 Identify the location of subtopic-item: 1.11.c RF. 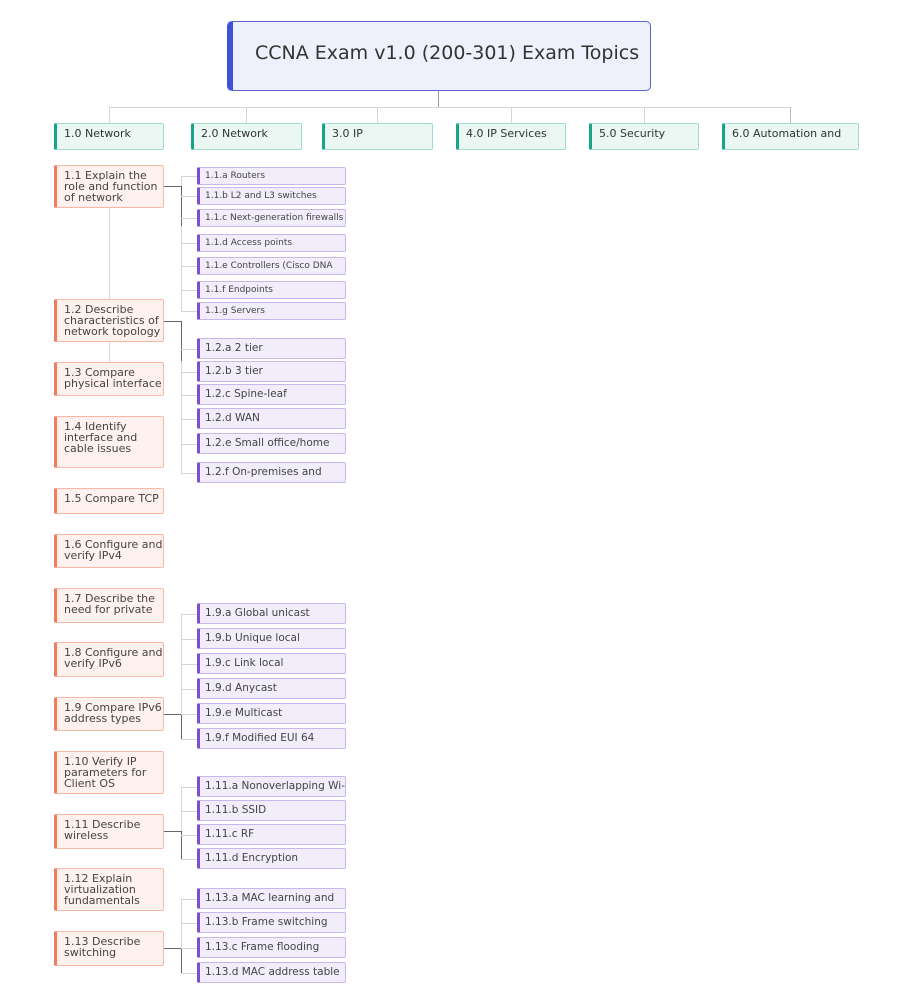
(271, 834).